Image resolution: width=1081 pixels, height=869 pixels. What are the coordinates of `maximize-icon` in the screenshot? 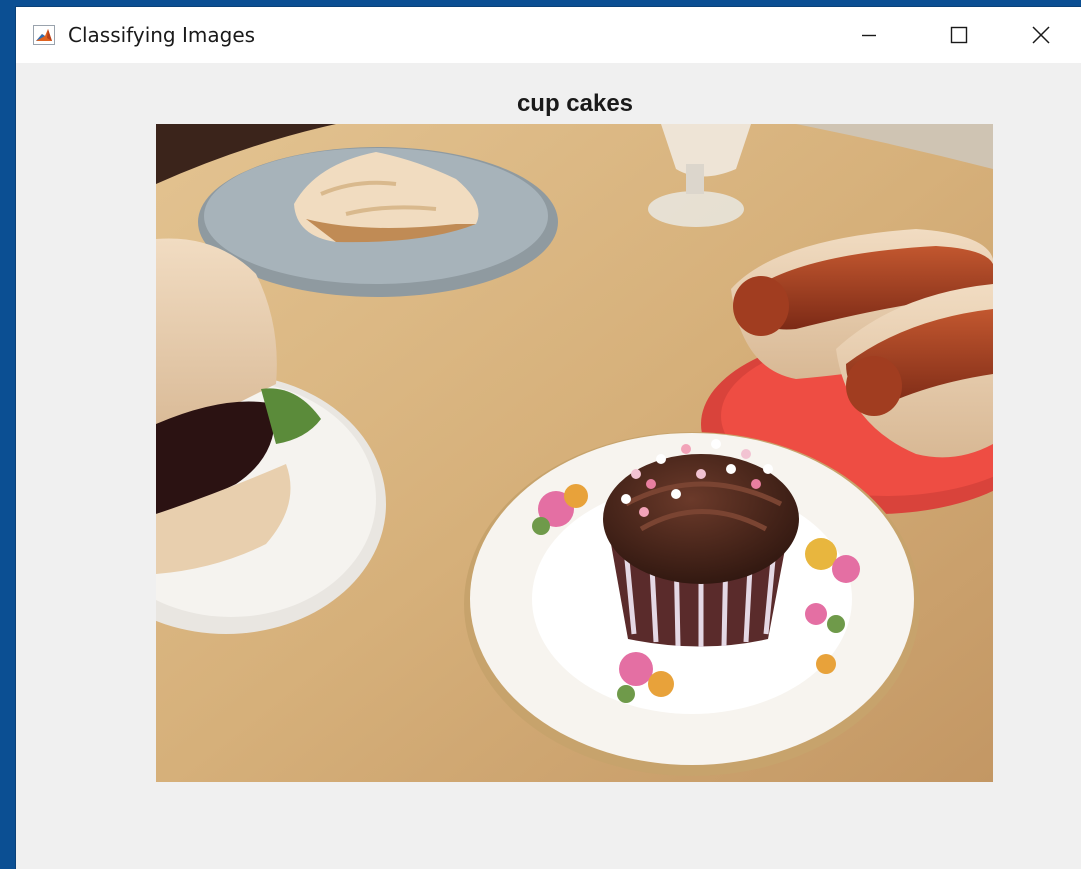 It's located at (959, 35).